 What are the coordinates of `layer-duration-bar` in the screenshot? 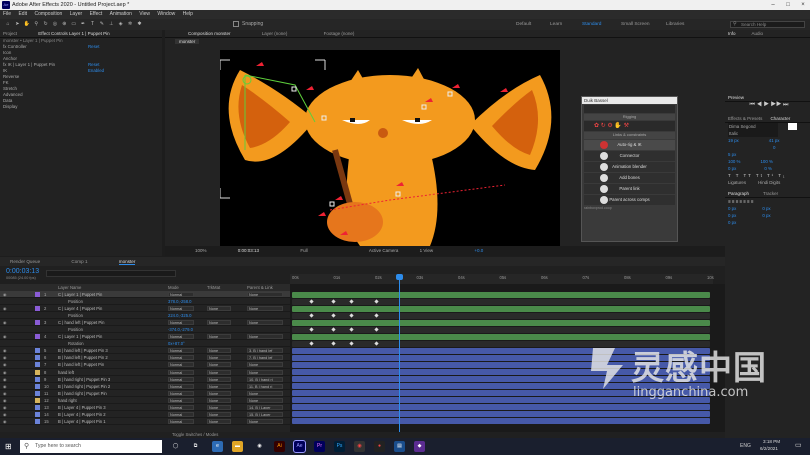 It's located at (501, 322).